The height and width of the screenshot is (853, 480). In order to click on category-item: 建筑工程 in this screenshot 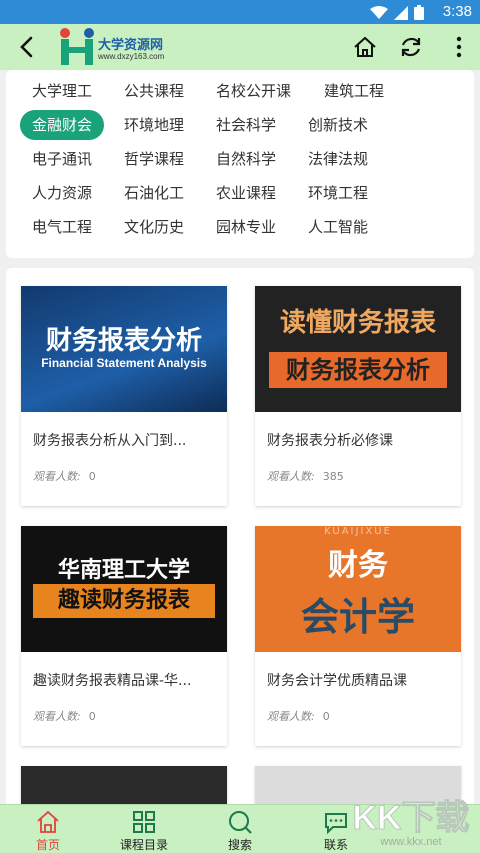, I will do `click(354, 91)`.